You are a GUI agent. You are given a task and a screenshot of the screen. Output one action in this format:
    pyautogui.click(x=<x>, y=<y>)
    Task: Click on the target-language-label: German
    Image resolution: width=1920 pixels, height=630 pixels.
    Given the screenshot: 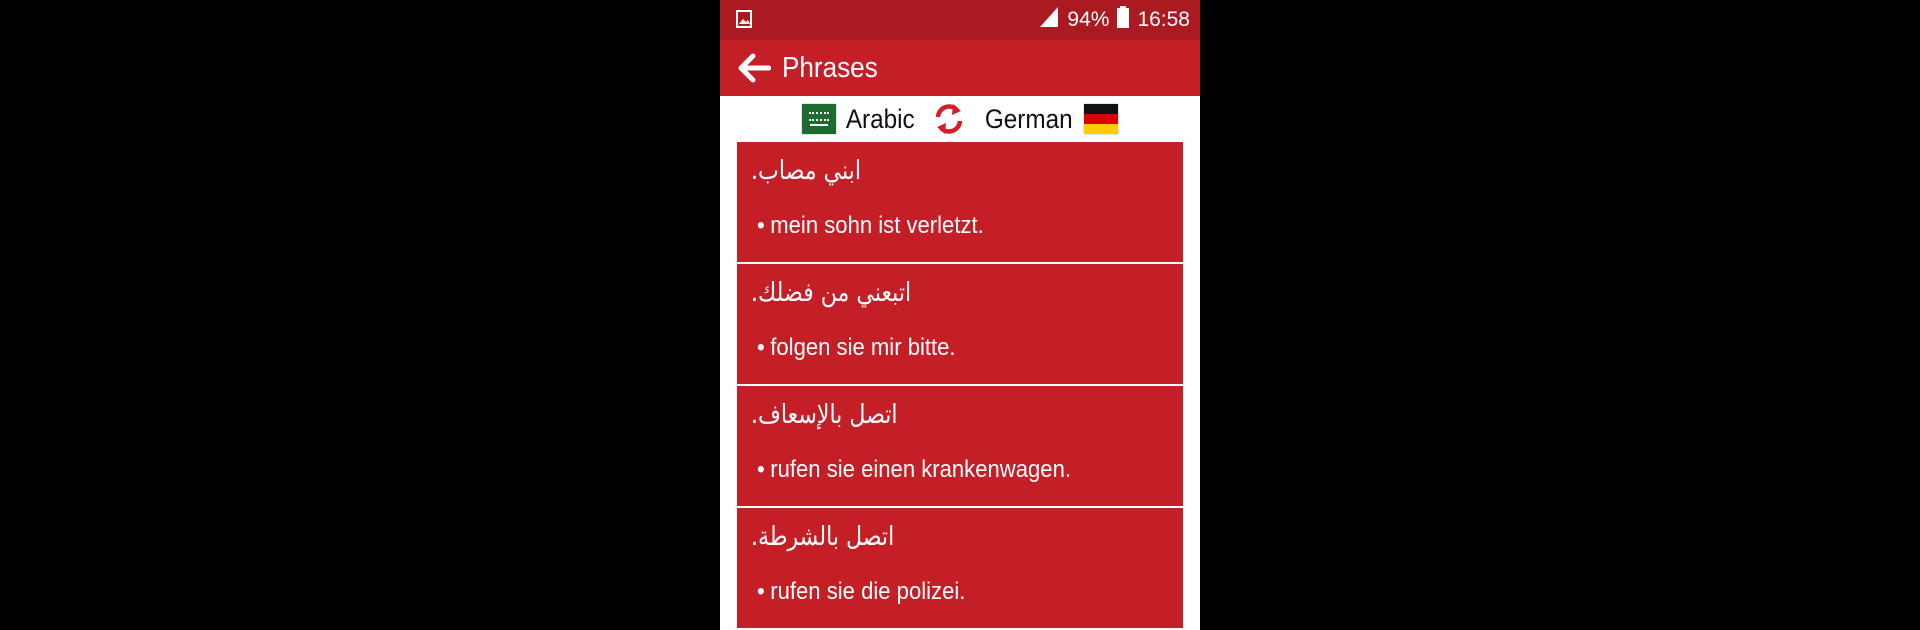 What is the action you would take?
    pyautogui.click(x=1029, y=118)
    